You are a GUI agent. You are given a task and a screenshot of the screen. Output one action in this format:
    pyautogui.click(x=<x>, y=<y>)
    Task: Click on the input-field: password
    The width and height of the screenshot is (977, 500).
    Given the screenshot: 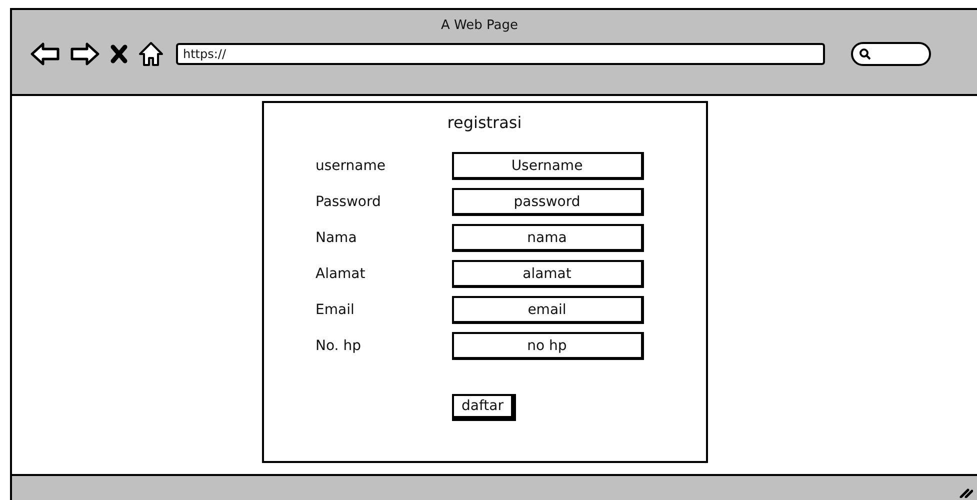 What is the action you would take?
    pyautogui.click(x=548, y=202)
    